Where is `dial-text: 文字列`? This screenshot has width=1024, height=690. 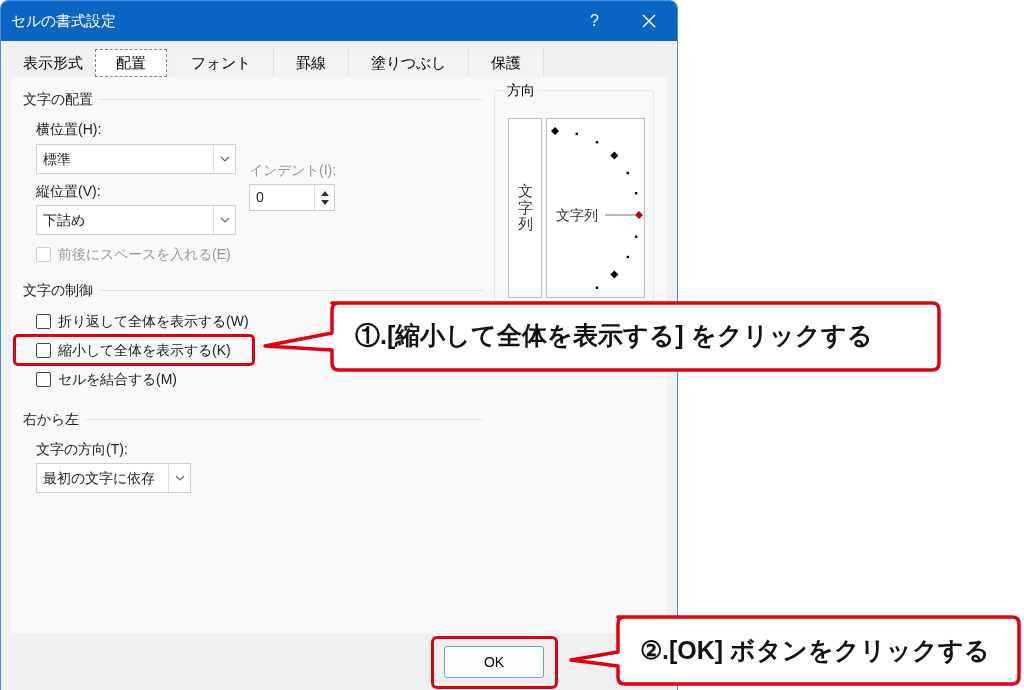 dial-text: 文字列 is located at coordinates (577, 215).